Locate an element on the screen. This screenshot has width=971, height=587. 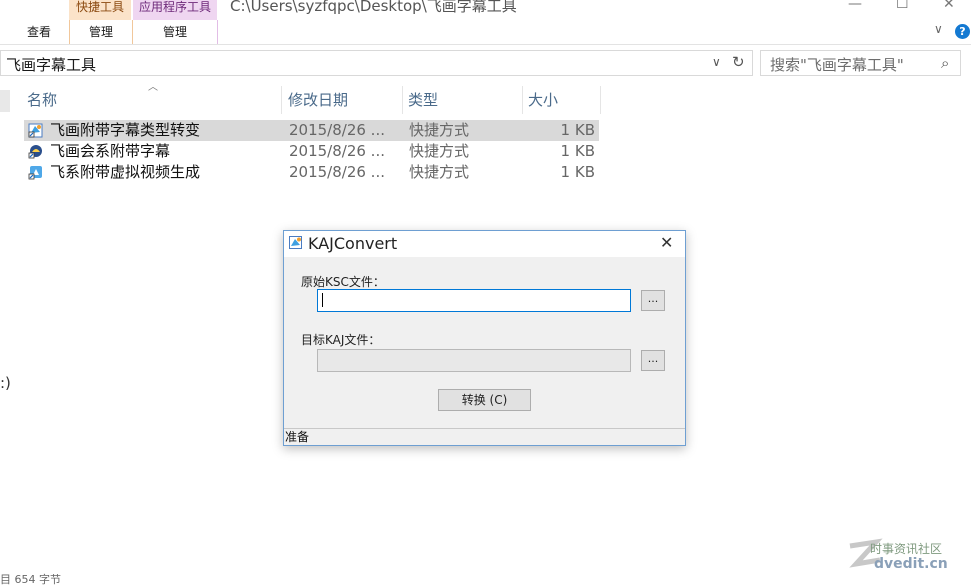
watermark-line2: dvedit.cn is located at coordinates (911, 564).